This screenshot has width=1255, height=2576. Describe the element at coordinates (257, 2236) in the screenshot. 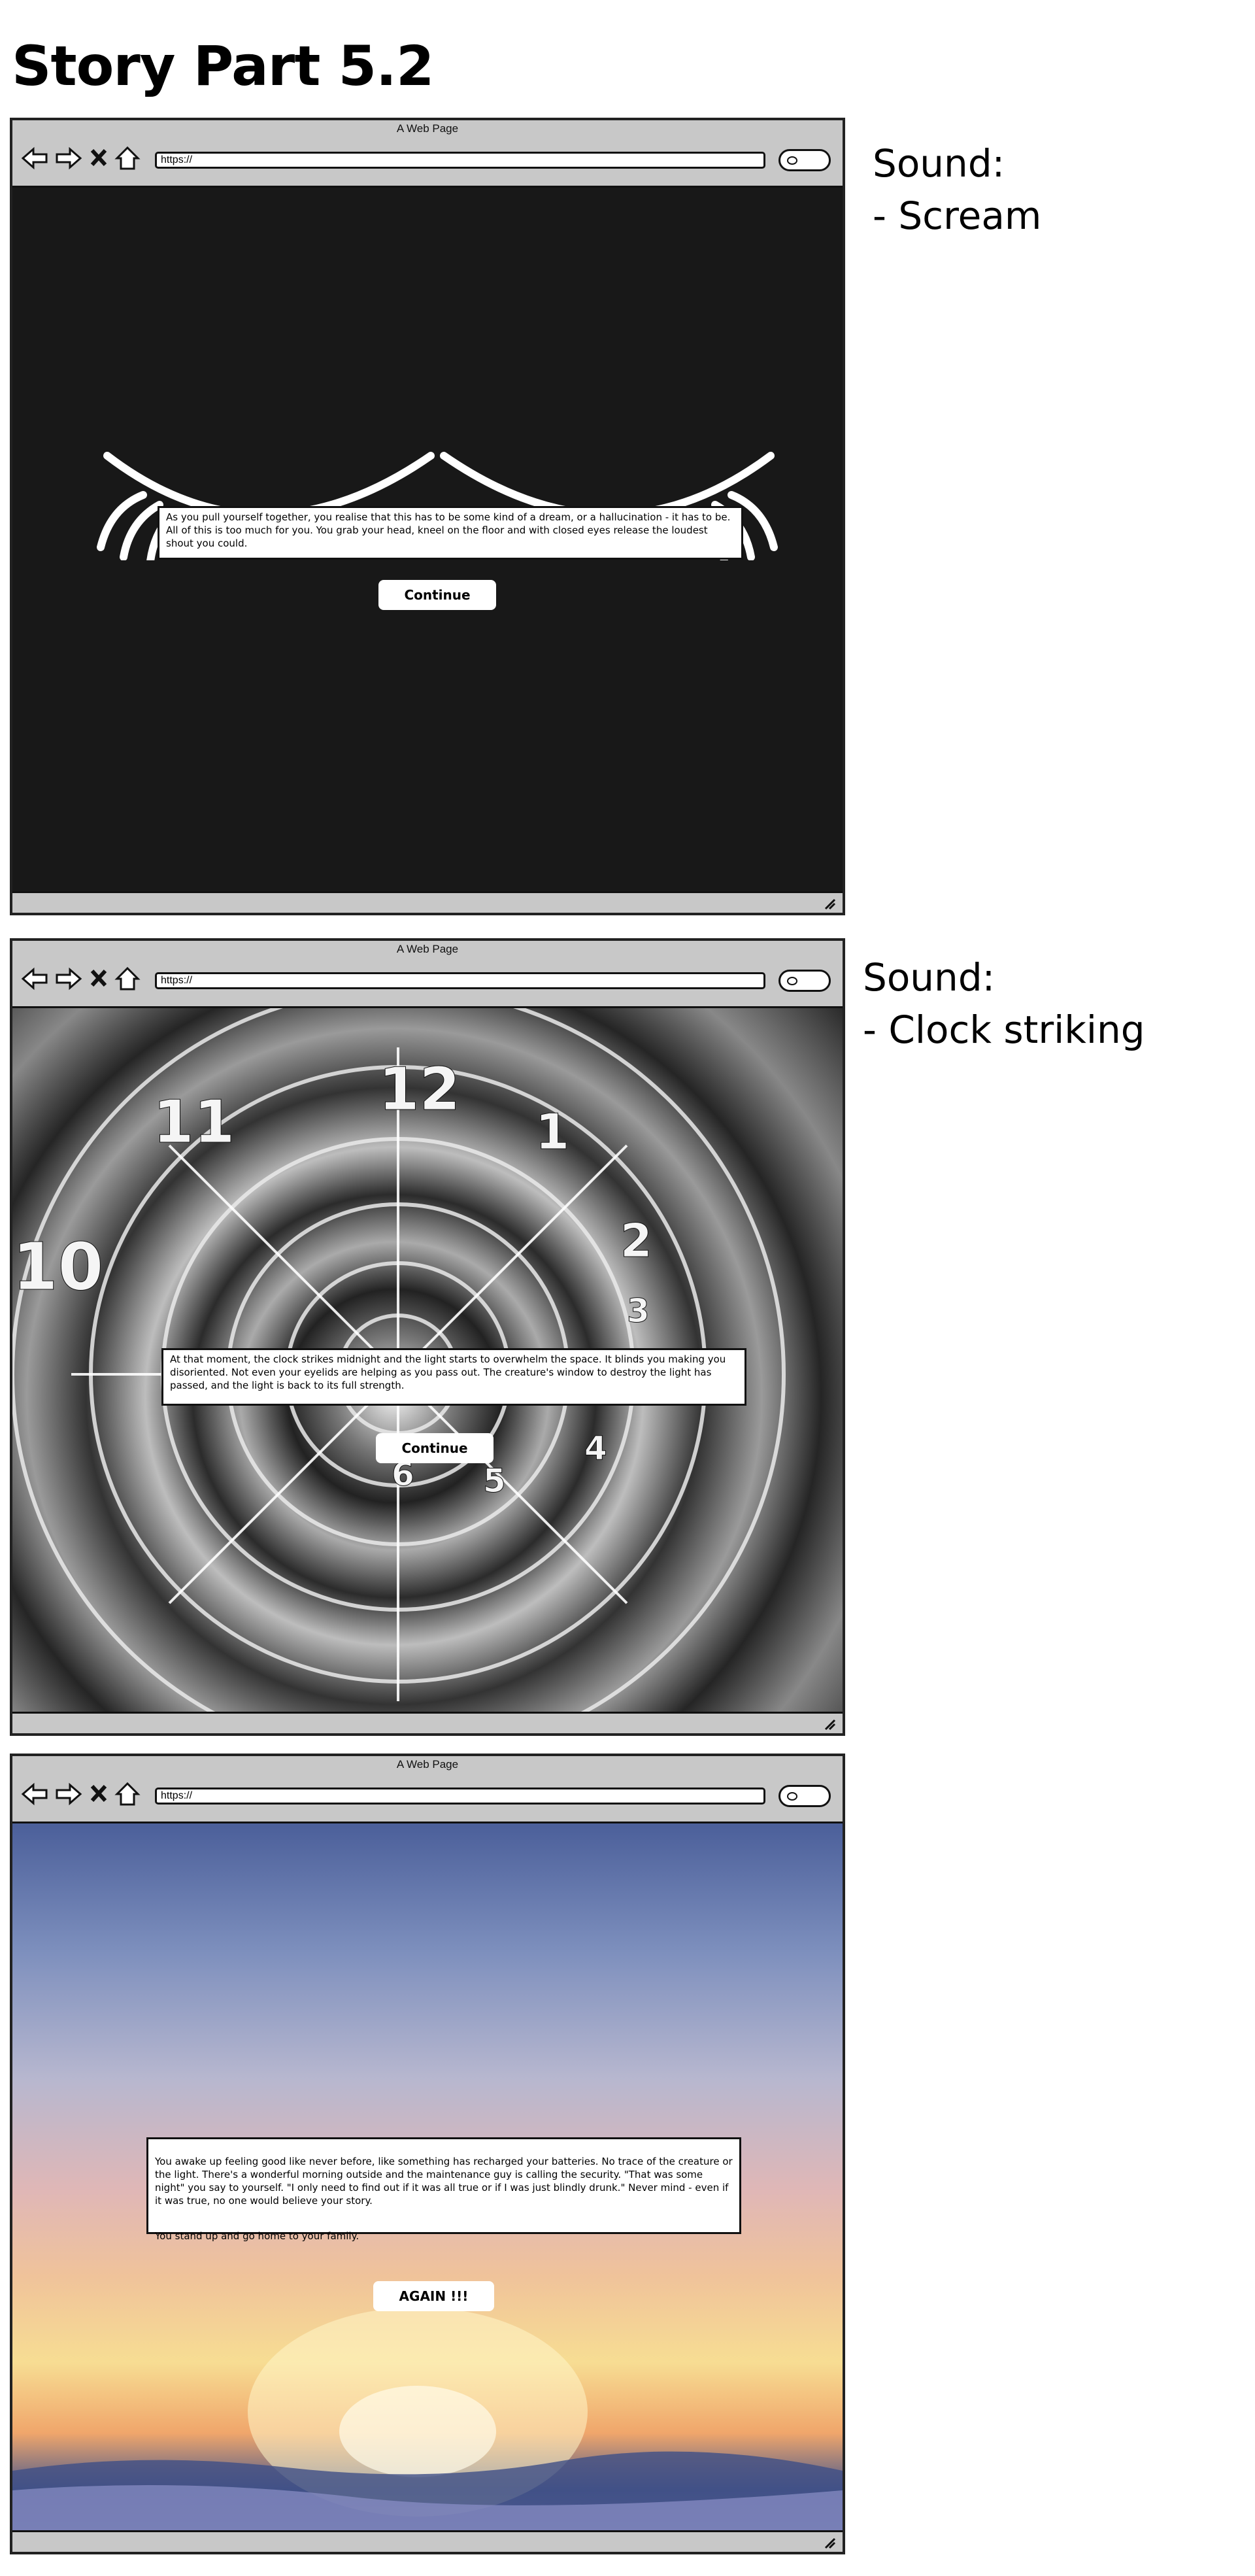

I see `story-paragraph: You stand up and go home to your family.` at that location.